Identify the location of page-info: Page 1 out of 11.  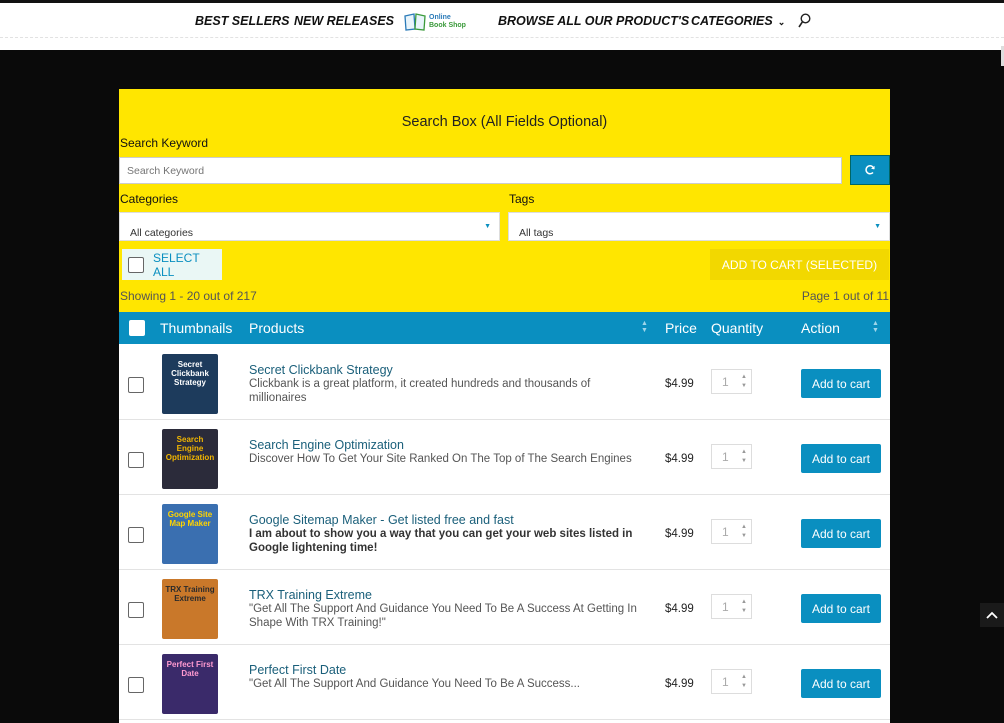
(845, 296).